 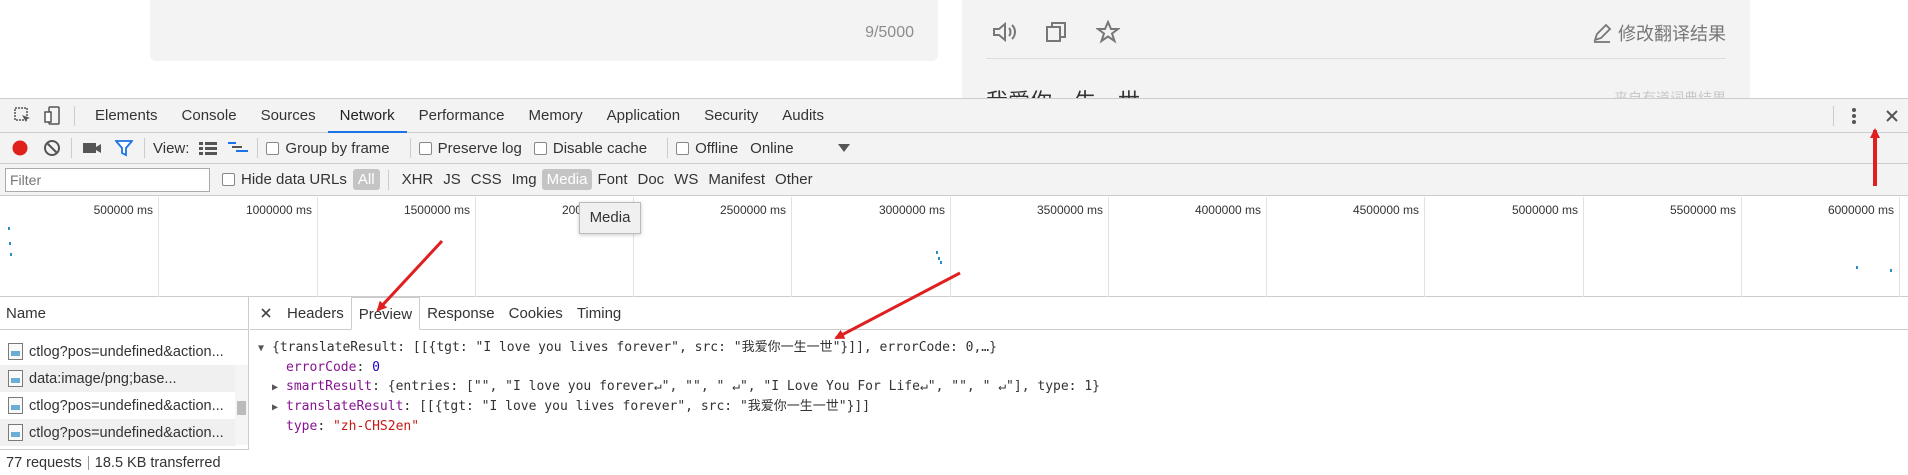 What do you see at coordinates (731, 116) in the screenshot?
I see `tab-security: Security` at bounding box center [731, 116].